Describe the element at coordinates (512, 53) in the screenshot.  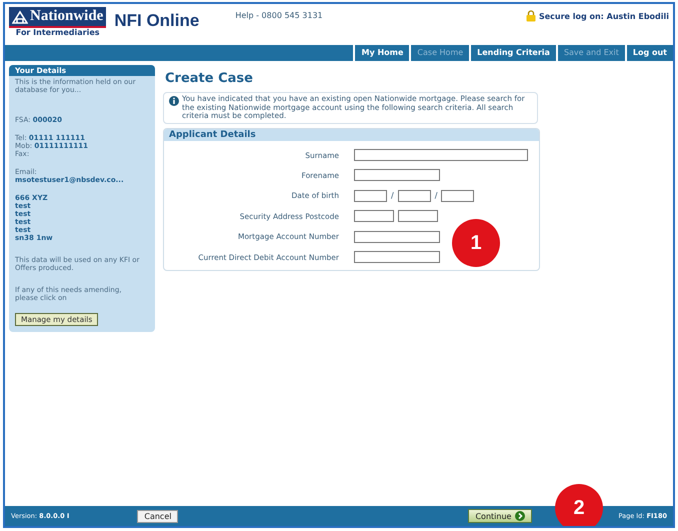
I see `nav-link: Lending Criteria` at that location.